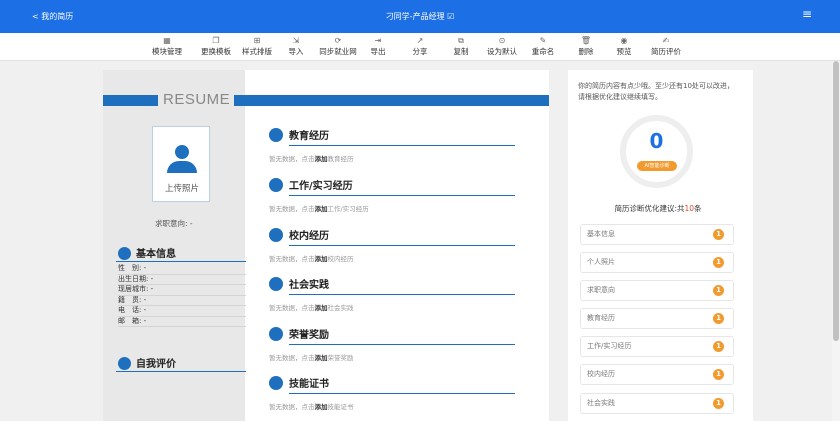 The image size is (840, 421). What do you see at coordinates (311, 358) in the screenshot?
I see `honors-empty-hint: 暂无数据，点击添加荣誉奖励` at bounding box center [311, 358].